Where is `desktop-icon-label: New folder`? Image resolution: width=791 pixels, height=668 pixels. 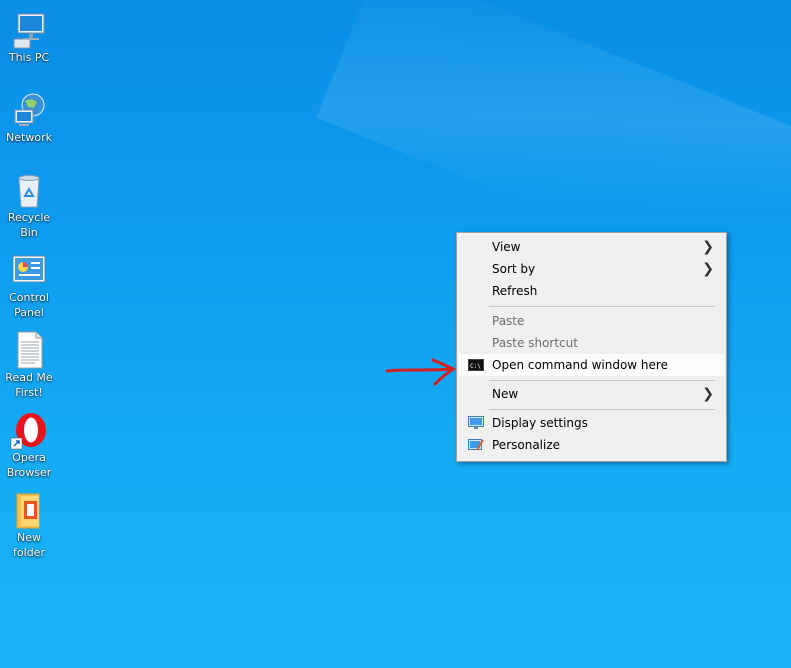
desktop-icon-label: New folder is located at coordinates (29, 545).